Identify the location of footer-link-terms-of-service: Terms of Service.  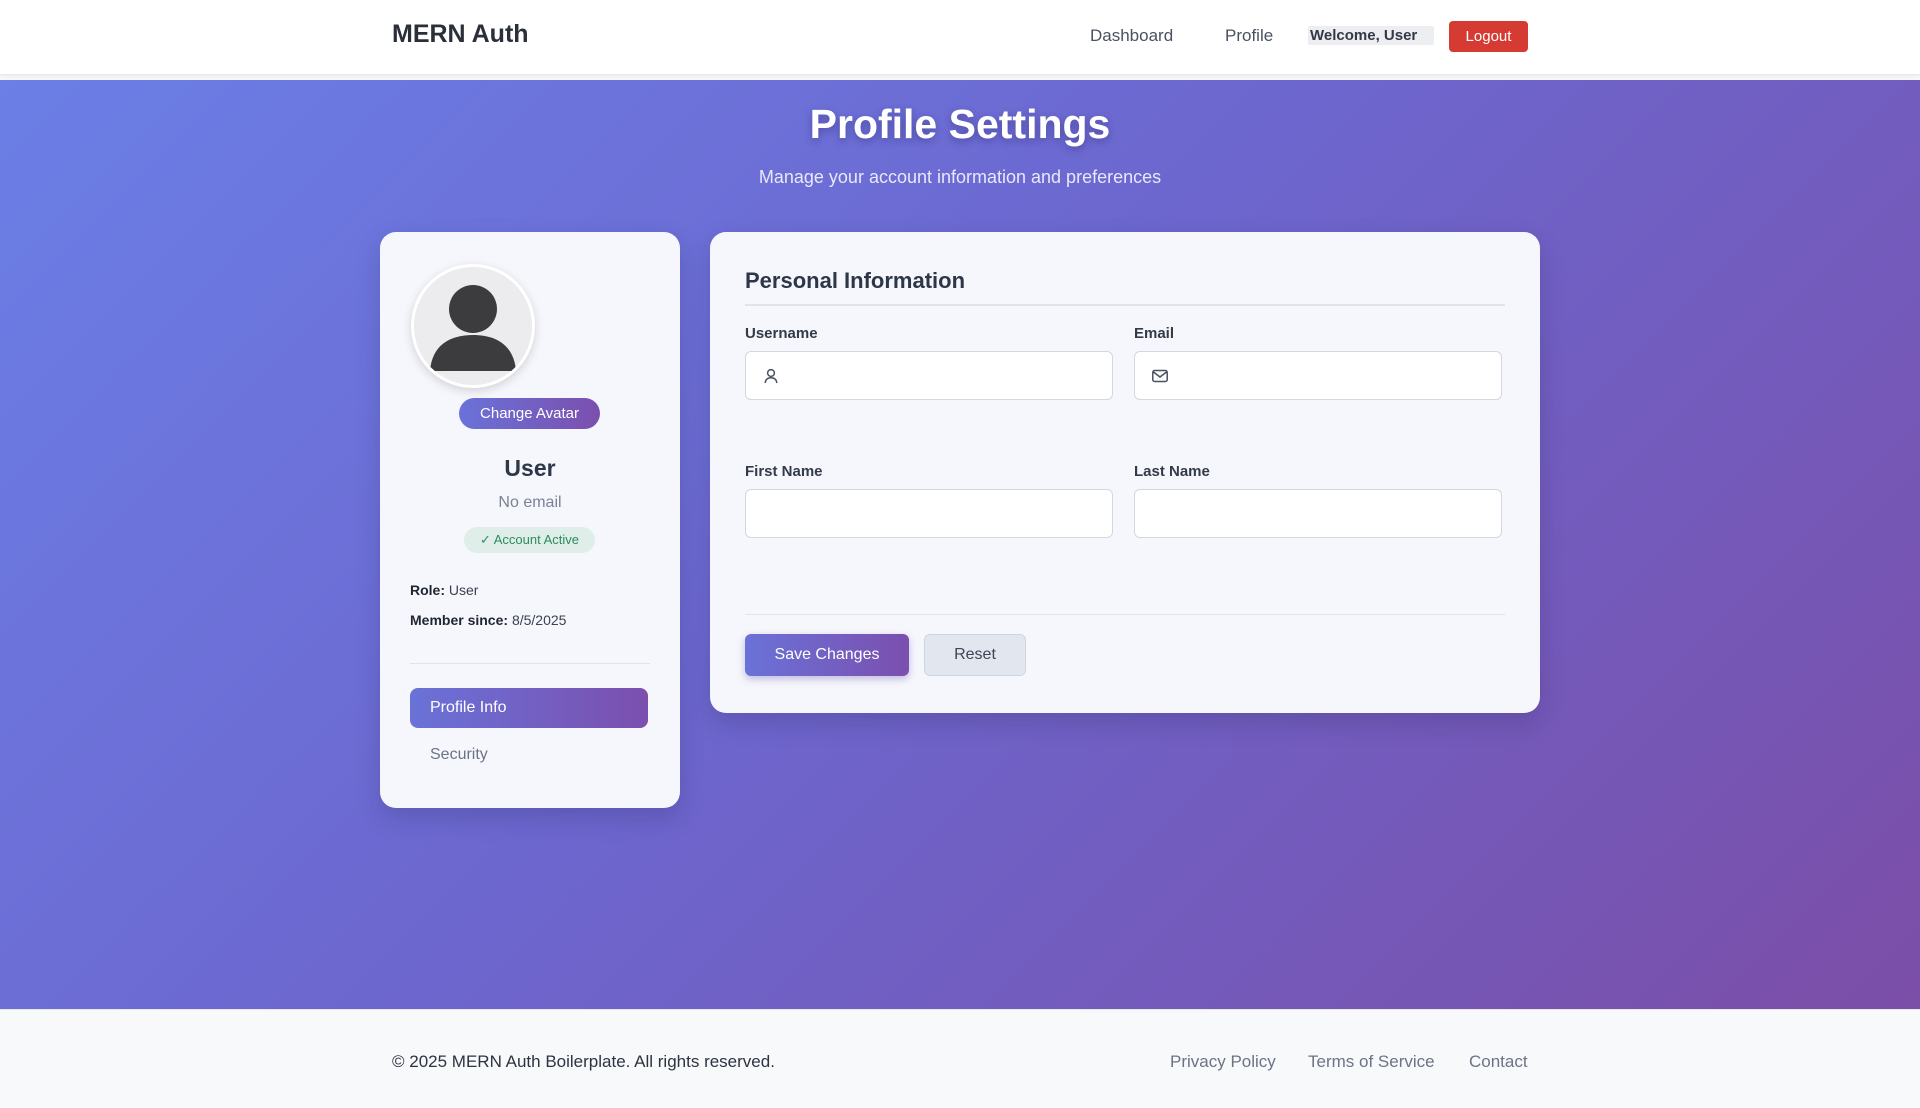
(1371, 1062).